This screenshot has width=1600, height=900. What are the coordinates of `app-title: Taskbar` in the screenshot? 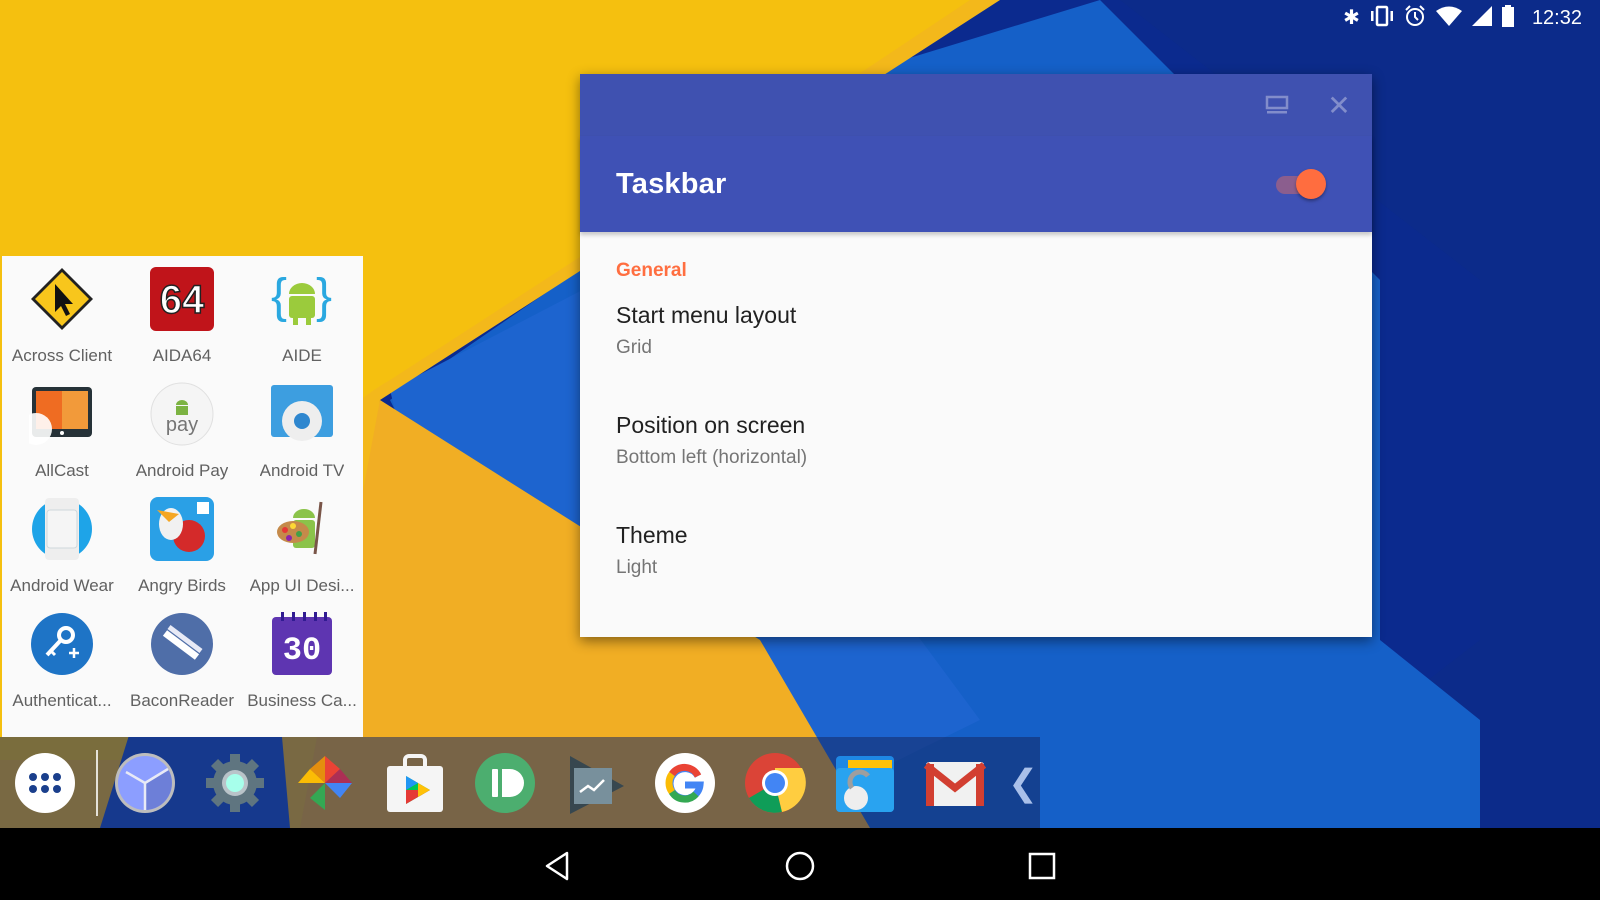 It's located at (671, 184).